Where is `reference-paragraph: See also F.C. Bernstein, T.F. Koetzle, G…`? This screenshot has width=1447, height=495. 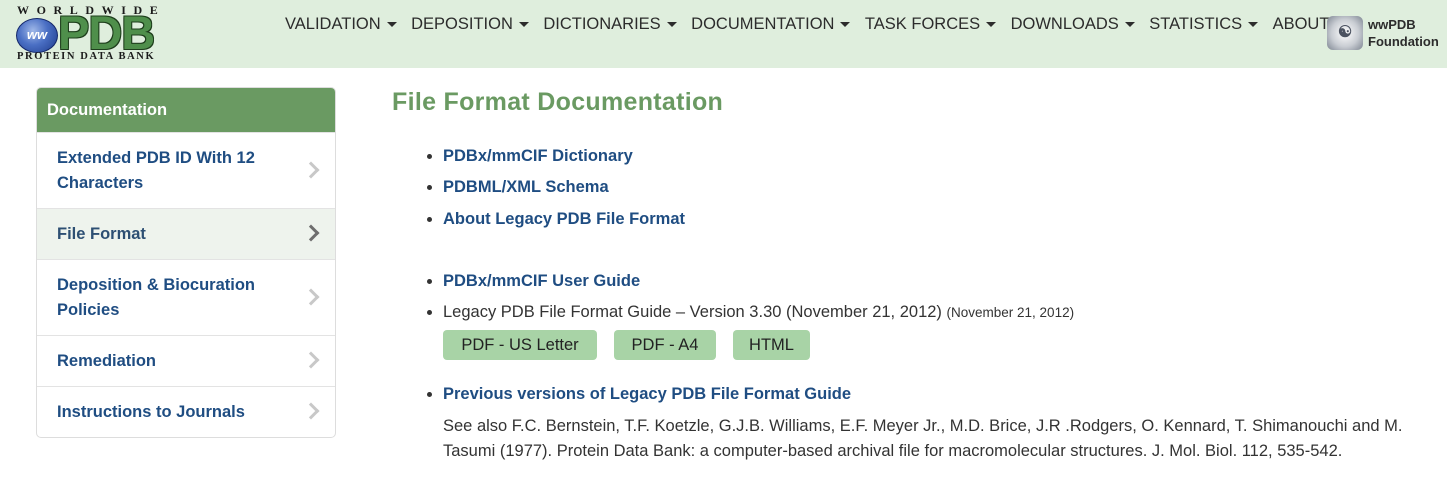 reference-paragraph: See also F.C. Bernstein, T.F. Koetzle, G… is located at coordinates (923, 438).